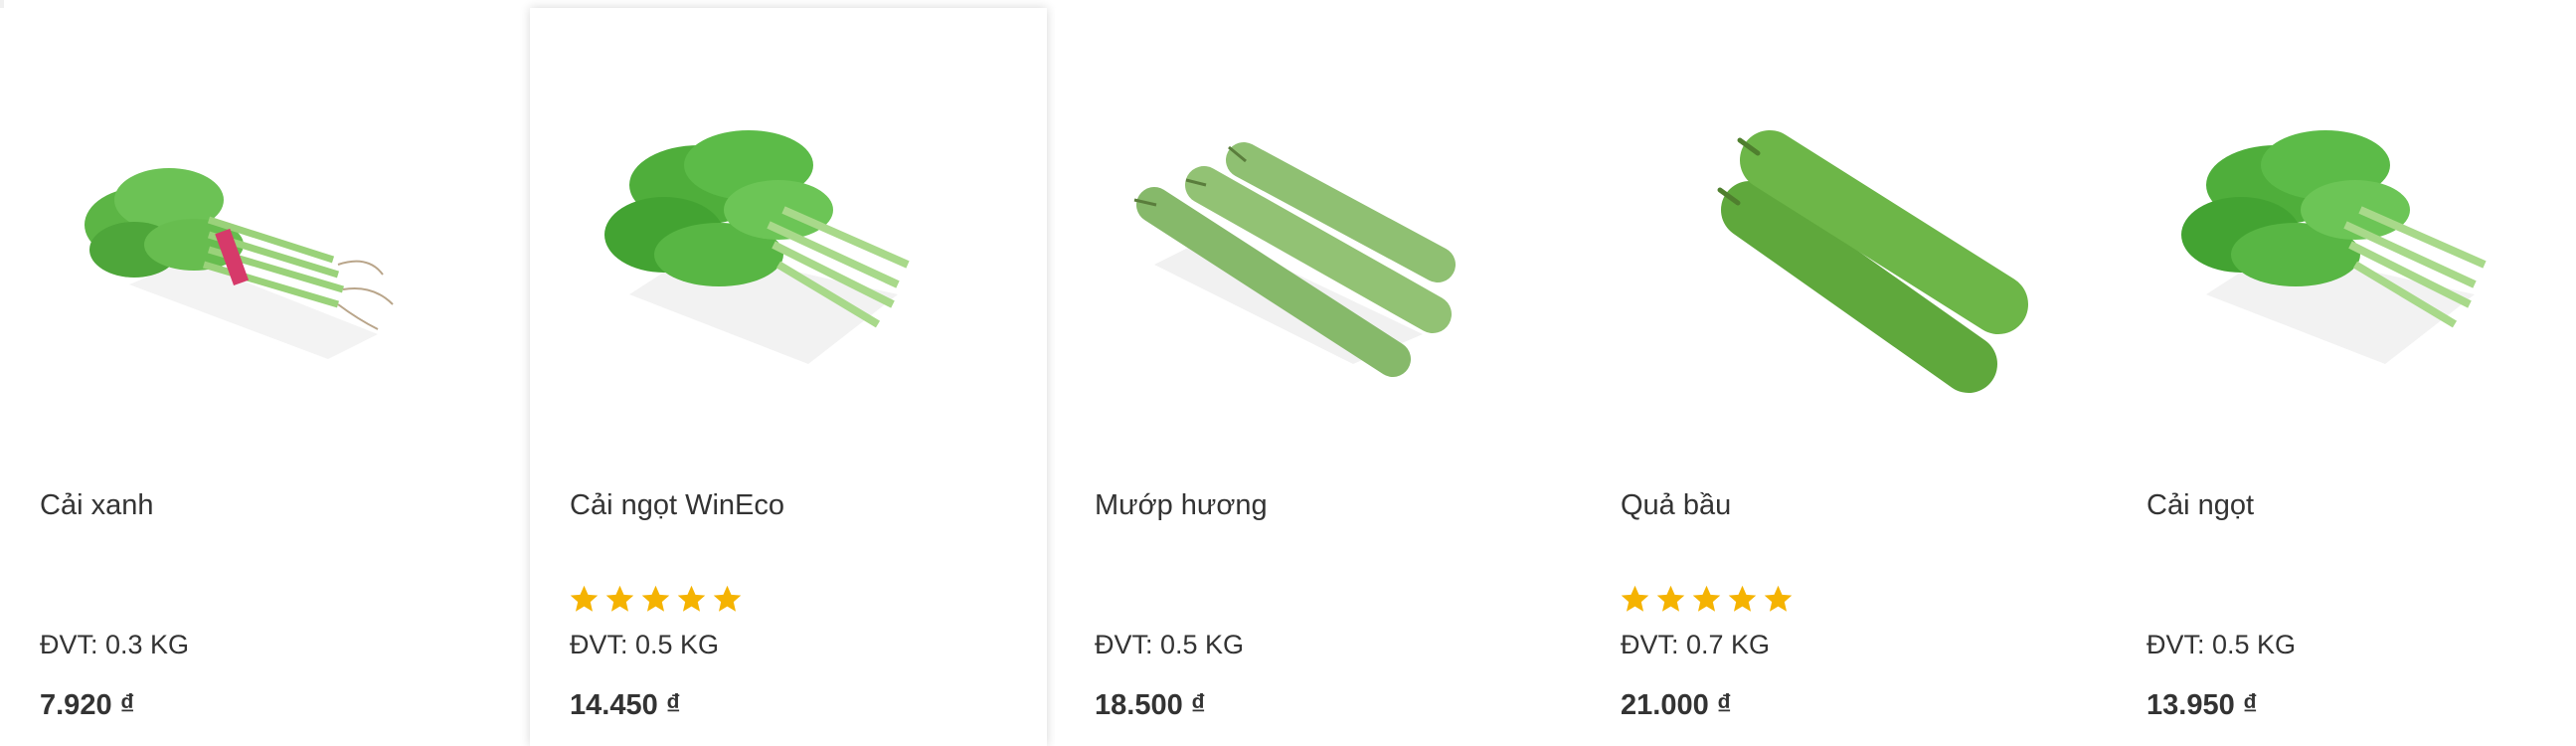  What do you see at coordinates (1676, 705) in the screenshot?
I see `product-price: 21.000 ₫` at bounding box center [1676, 705].